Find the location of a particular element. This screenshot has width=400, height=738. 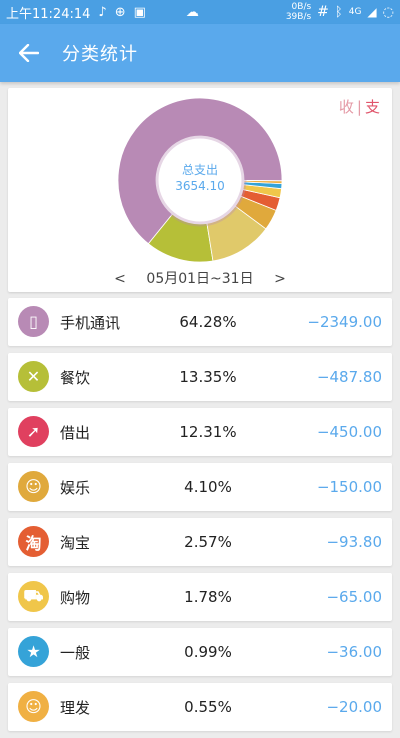

status-bar: 上午11:24:14 ♪ ⊕ ▣ ☁ 0B/s 39B/s # ᛒ 4G ◢ ◌ is located at coordinates (200, 12).